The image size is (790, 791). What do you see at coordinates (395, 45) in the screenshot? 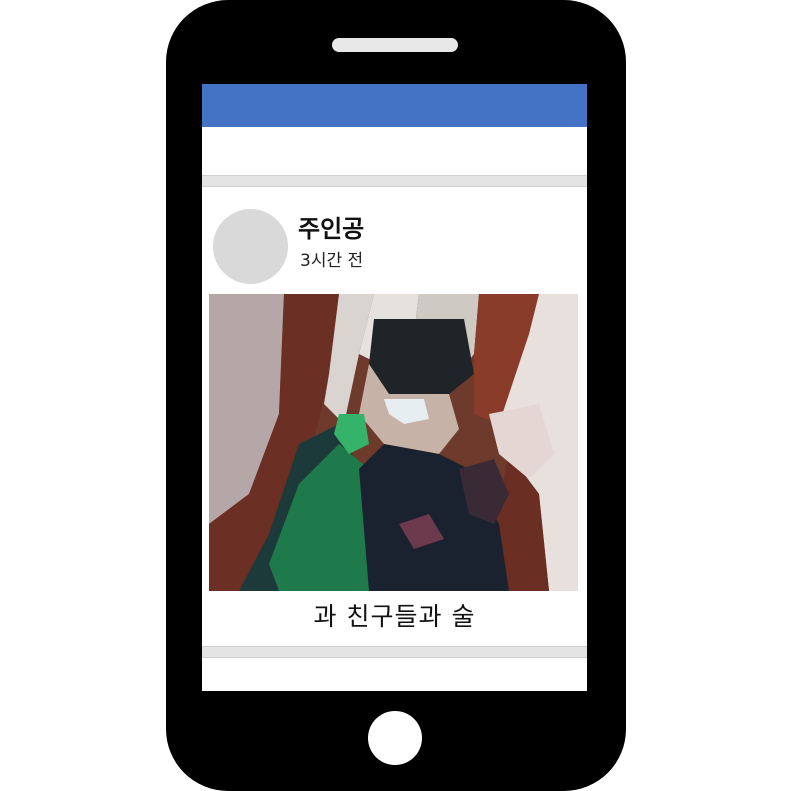
I see `phone-speaker` at bounding box center [395, 45].